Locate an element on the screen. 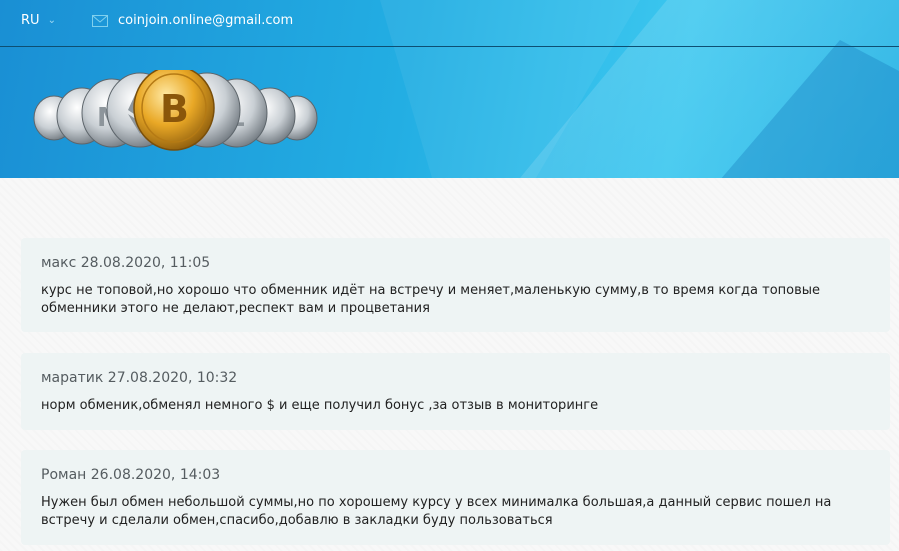 The height and width of the screenshot is (551, 899). review-author: Роман is located at coordinates (64, 475).